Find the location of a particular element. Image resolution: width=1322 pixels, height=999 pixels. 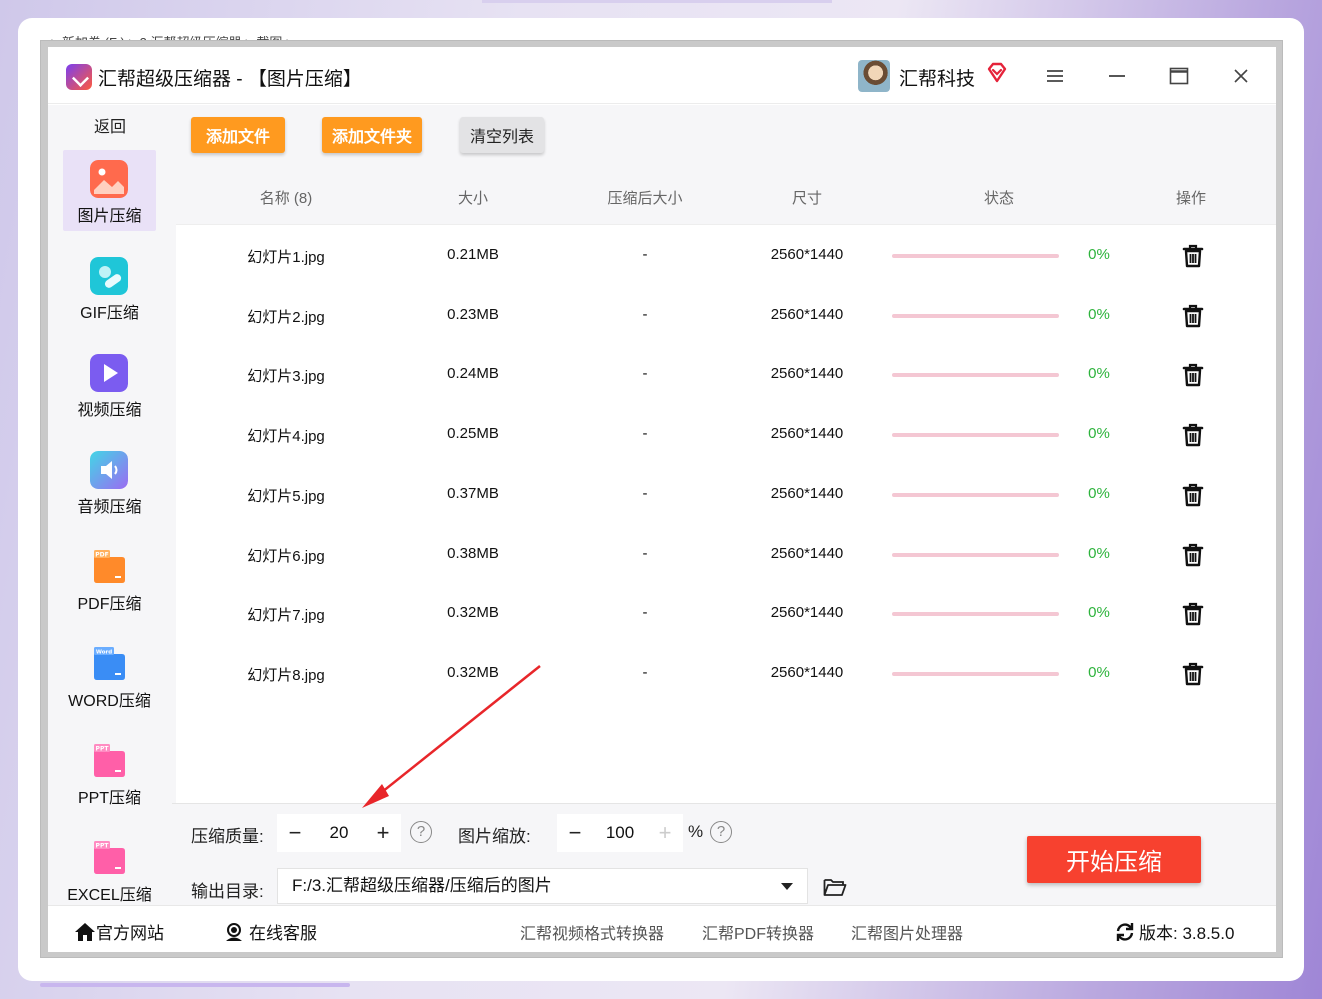

sidebar-item-ppt: PPT PPT压缩 is located at coordinates (109, 772).